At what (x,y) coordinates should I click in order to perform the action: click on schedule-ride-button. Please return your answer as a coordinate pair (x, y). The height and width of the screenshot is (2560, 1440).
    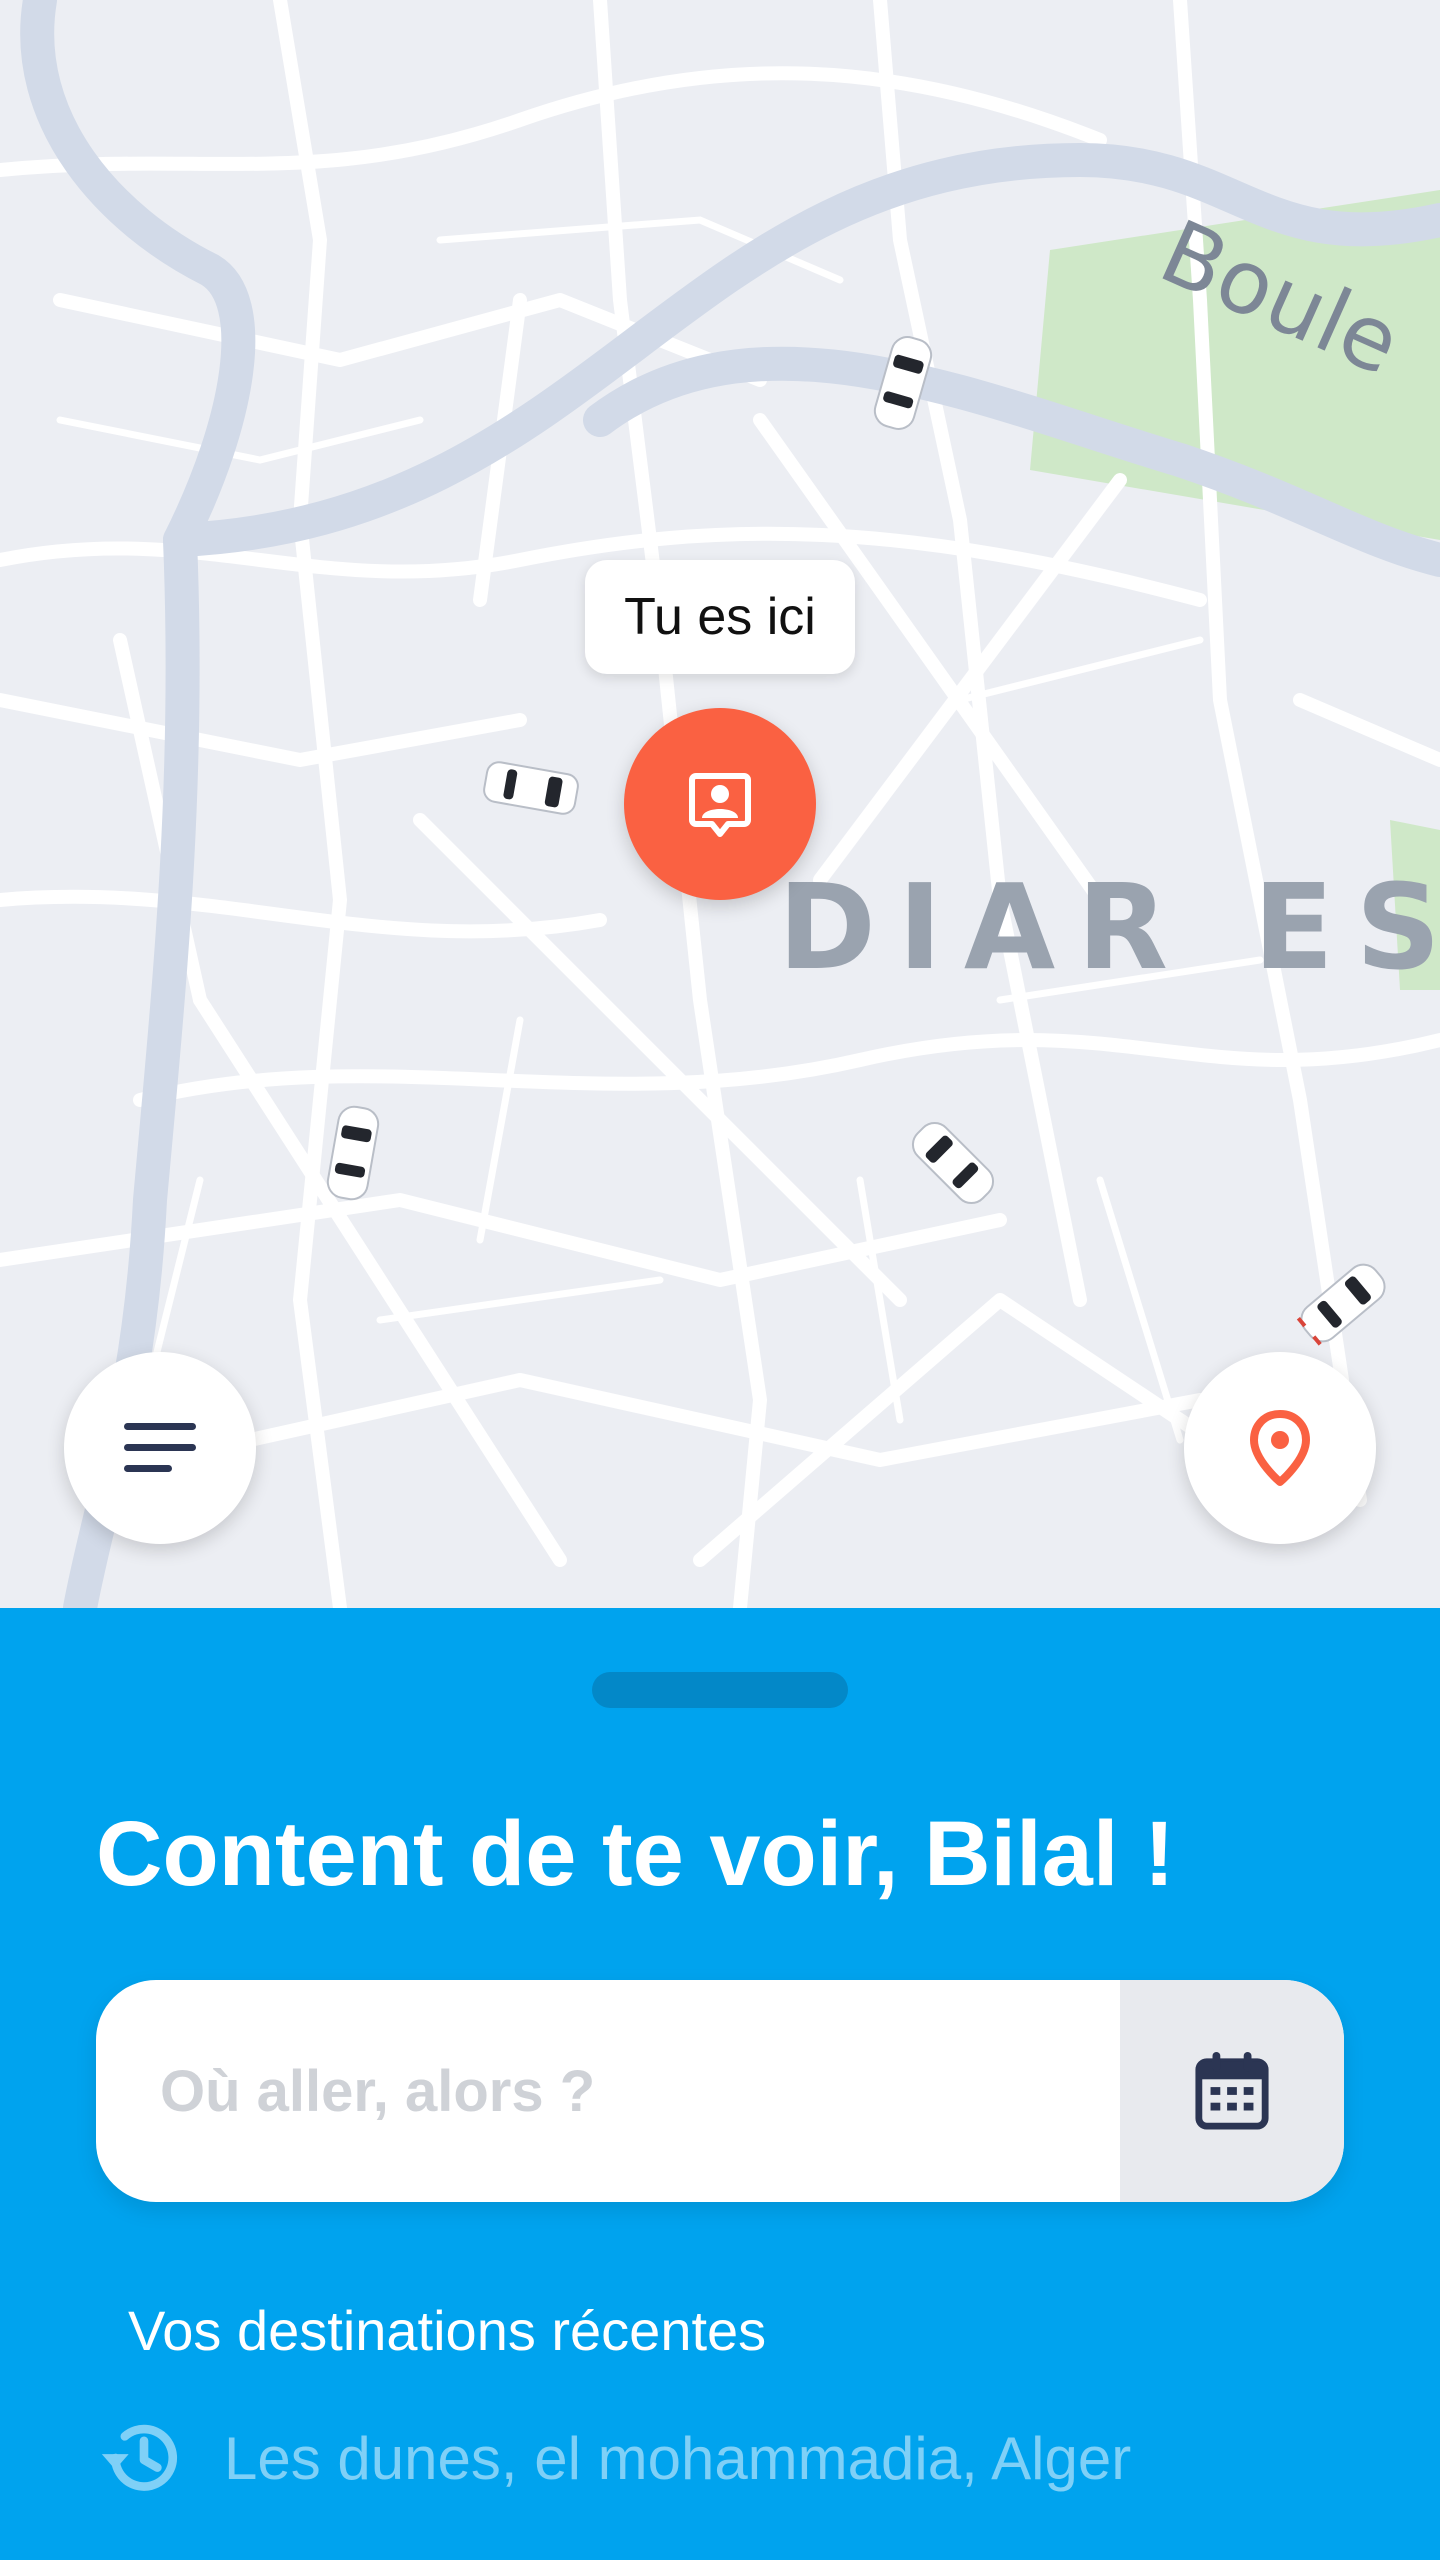
    Looking at the image, I should click on (1232, 2091).